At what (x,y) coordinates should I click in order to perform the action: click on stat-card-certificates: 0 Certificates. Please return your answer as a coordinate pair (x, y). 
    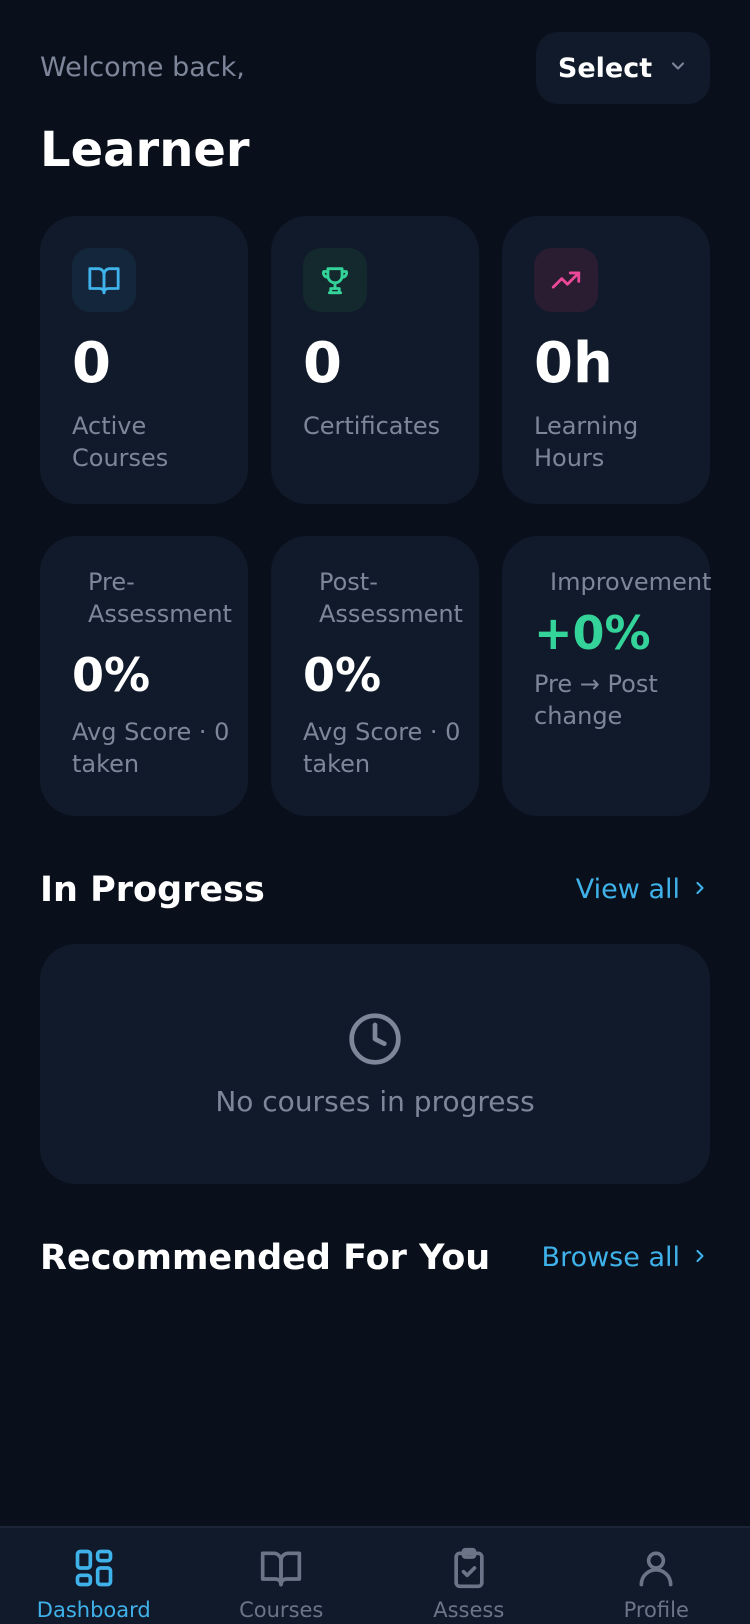
    Looking at the image, I should click on (375, 360).